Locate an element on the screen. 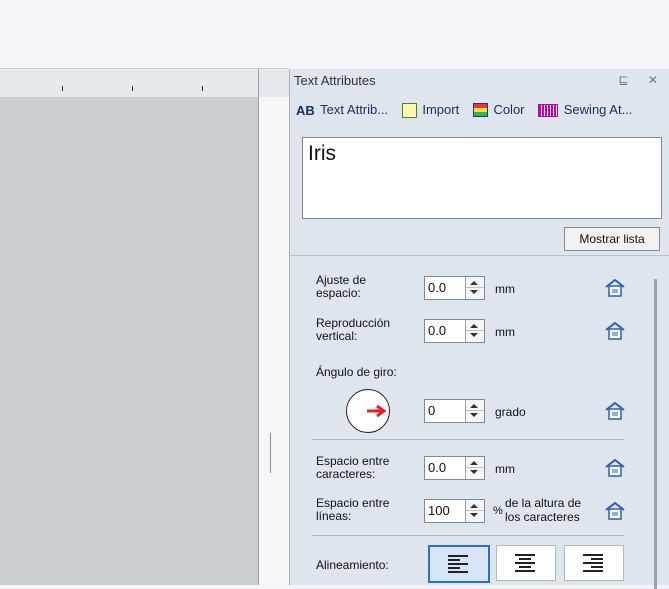 The image size is (669, 589). horizontal-ruler is located at coordinates (129, 83).